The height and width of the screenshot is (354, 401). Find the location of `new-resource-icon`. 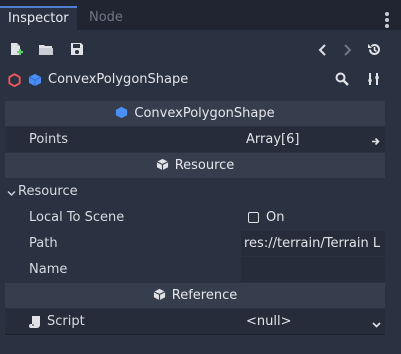

new-resource-icon is located at coordinates (16, 51).